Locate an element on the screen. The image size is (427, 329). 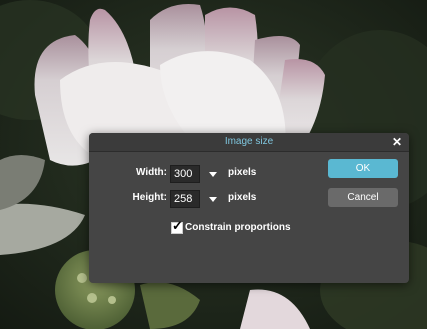
ok-button: OK is located at coordinates (363, 168).